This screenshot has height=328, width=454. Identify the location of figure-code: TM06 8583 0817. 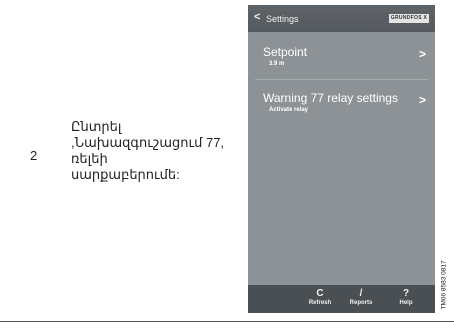
(443, 276).